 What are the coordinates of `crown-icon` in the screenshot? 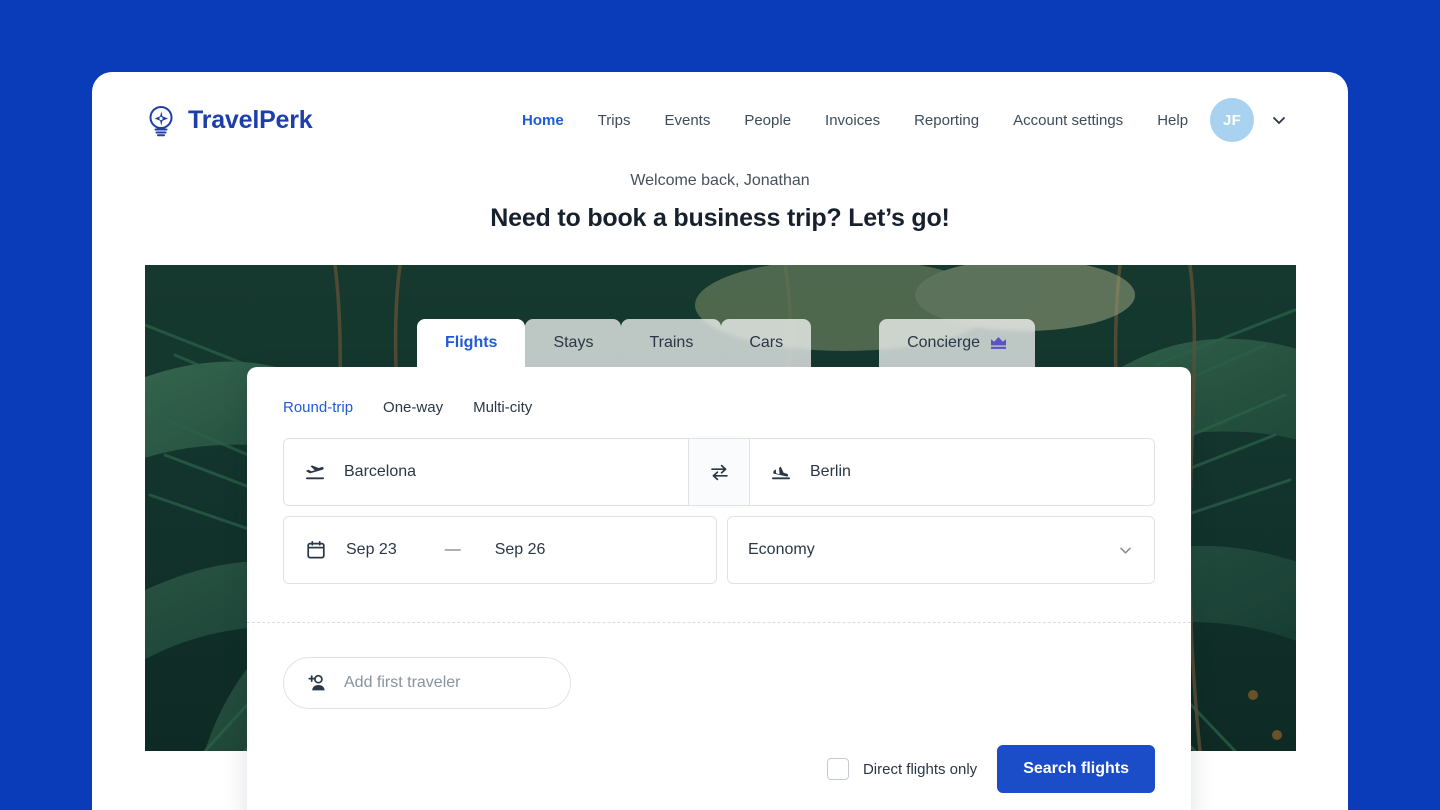 It's located at (999, 343).